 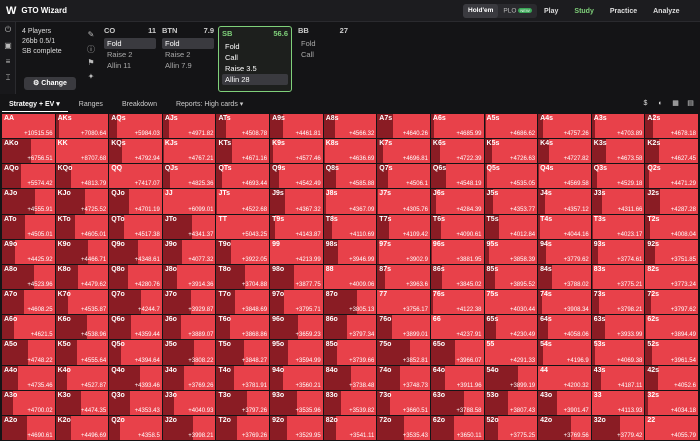 I want to click on hand-cell: K3o +4474.35, so click(x=82, y=402).